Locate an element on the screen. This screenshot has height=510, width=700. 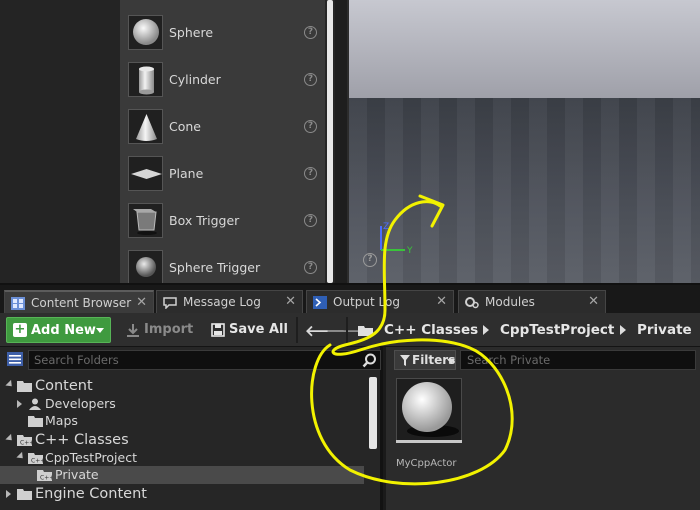
asset-tile-mycppactor is located at coordinates (429, 410).